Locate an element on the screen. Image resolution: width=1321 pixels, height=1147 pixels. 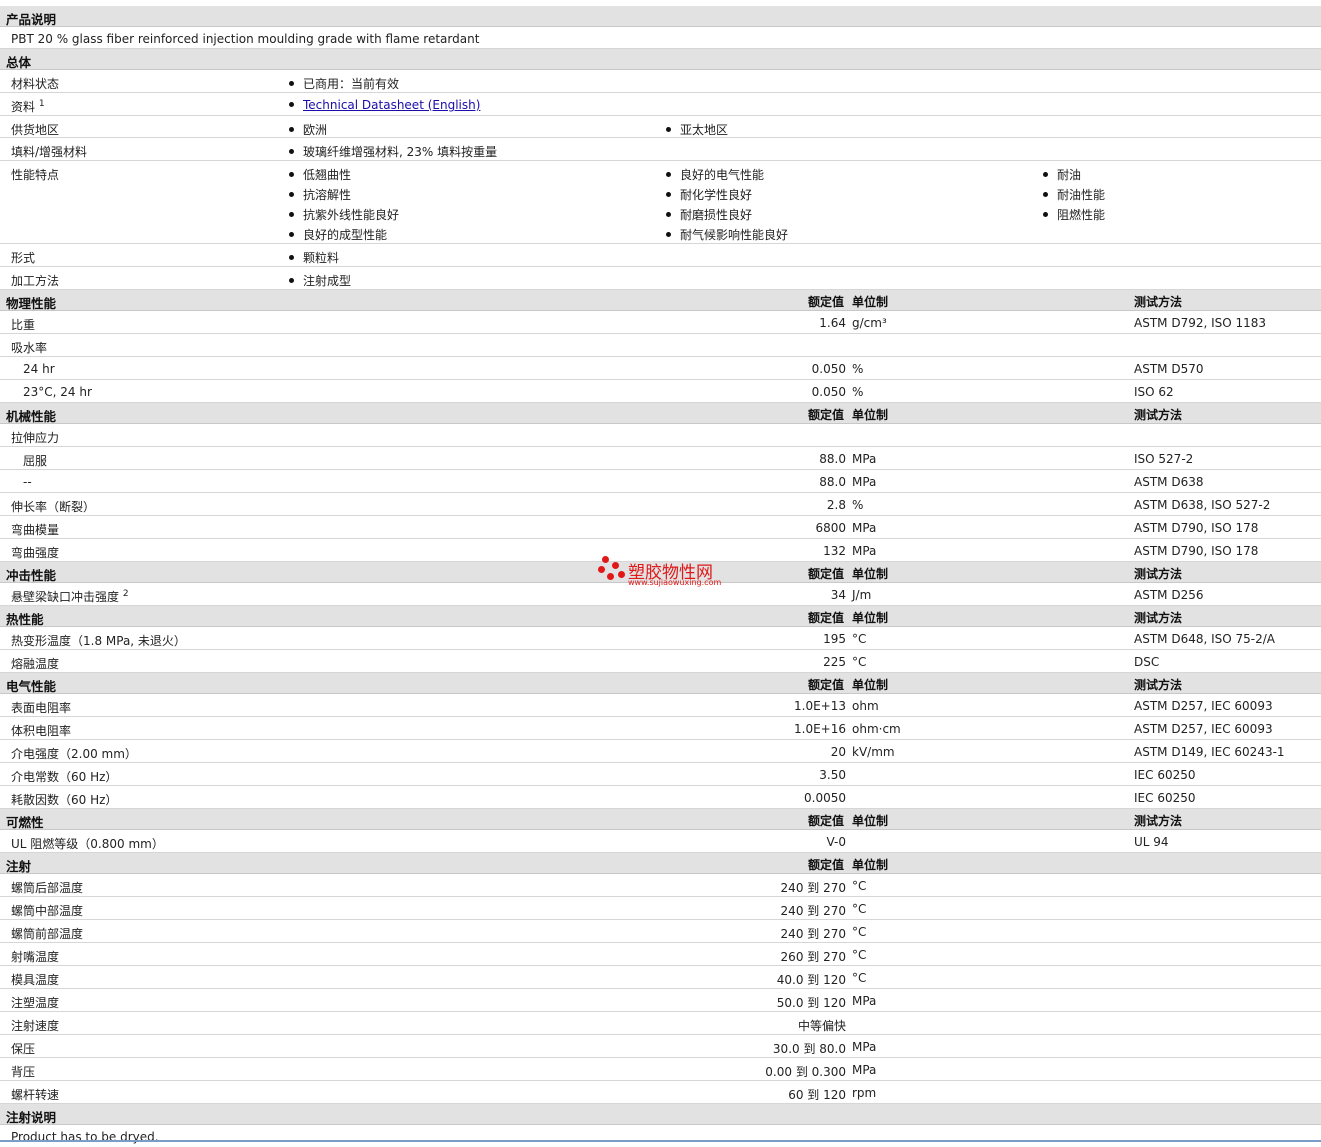
property-label-text: 弯曲强度 is located at coordinates (35, 553).